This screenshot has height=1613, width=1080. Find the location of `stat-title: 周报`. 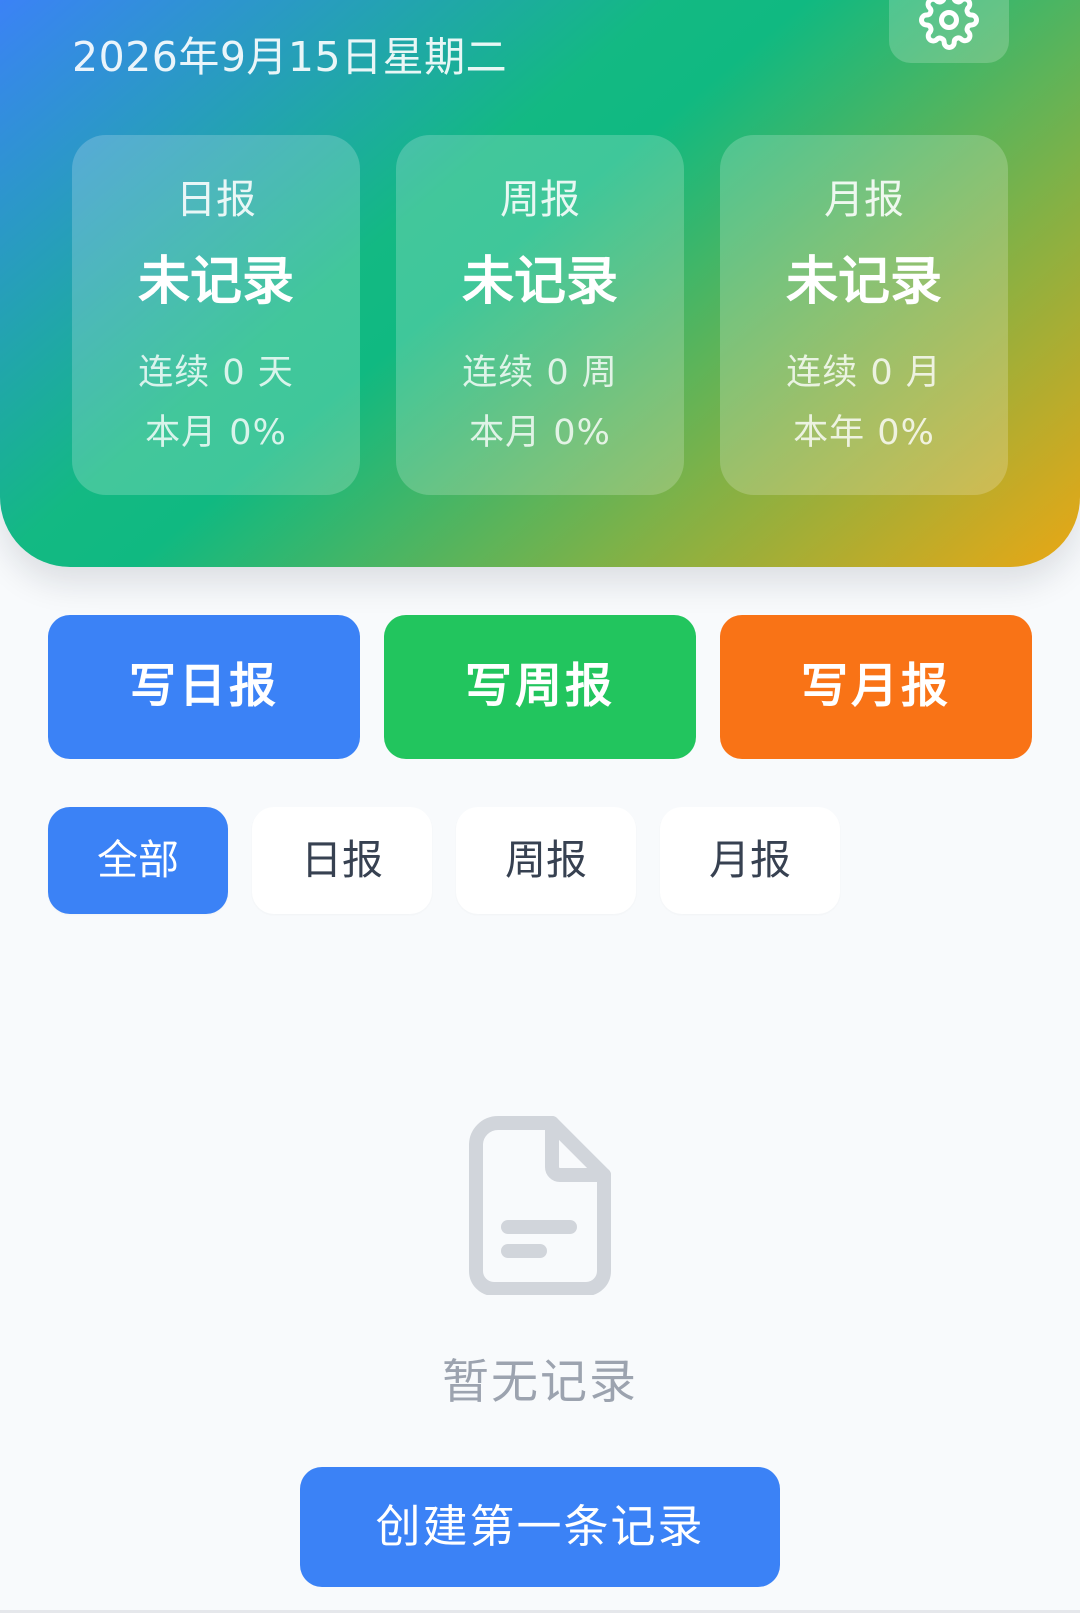

stat-title: 周报 is located at coordinates (540, 200).